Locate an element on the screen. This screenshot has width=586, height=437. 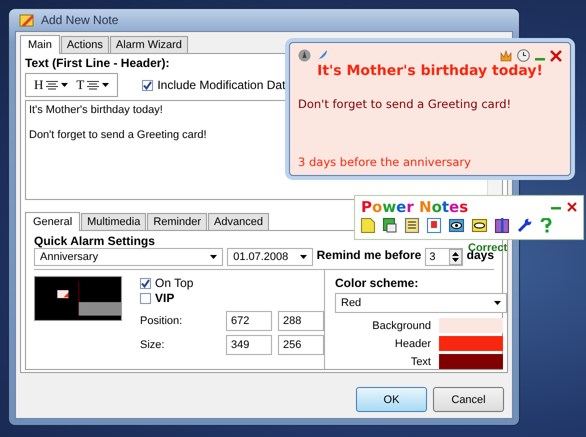
swatch-label: Header is located at coordinates (412, 344).